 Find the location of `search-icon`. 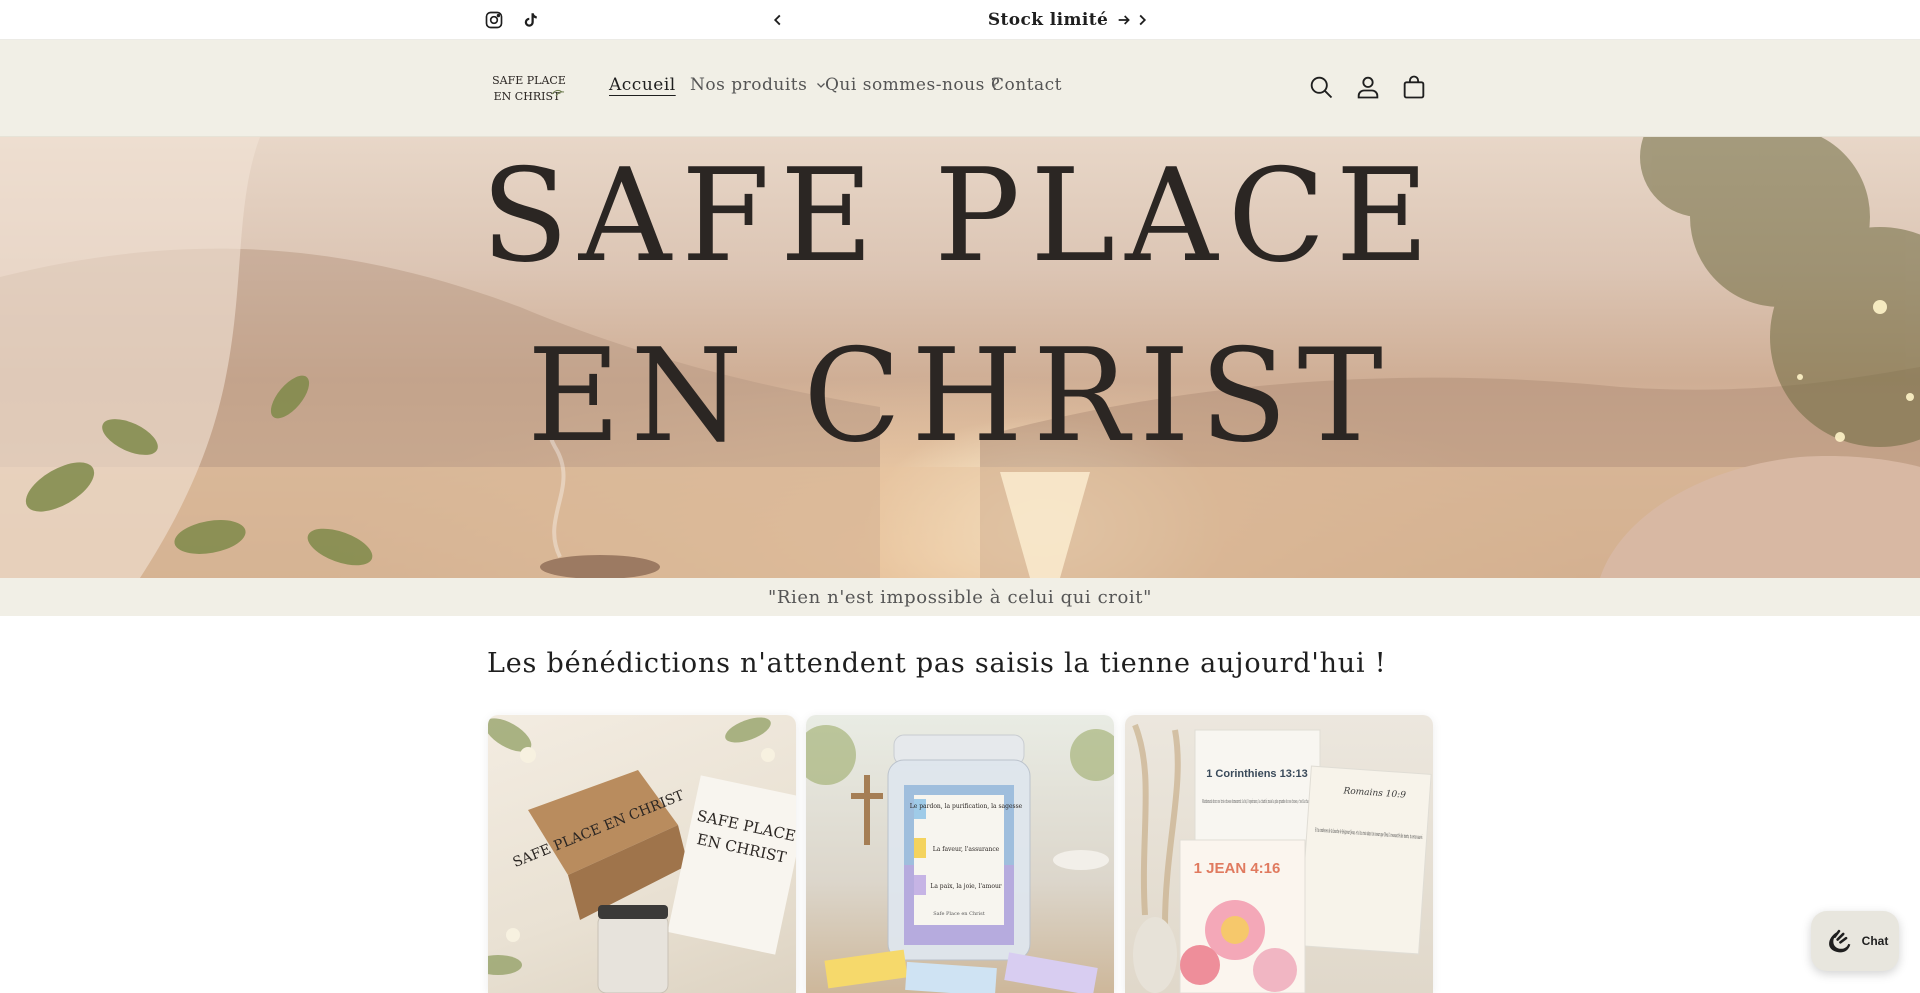

search-icon is located at coordinates (1321, 87).